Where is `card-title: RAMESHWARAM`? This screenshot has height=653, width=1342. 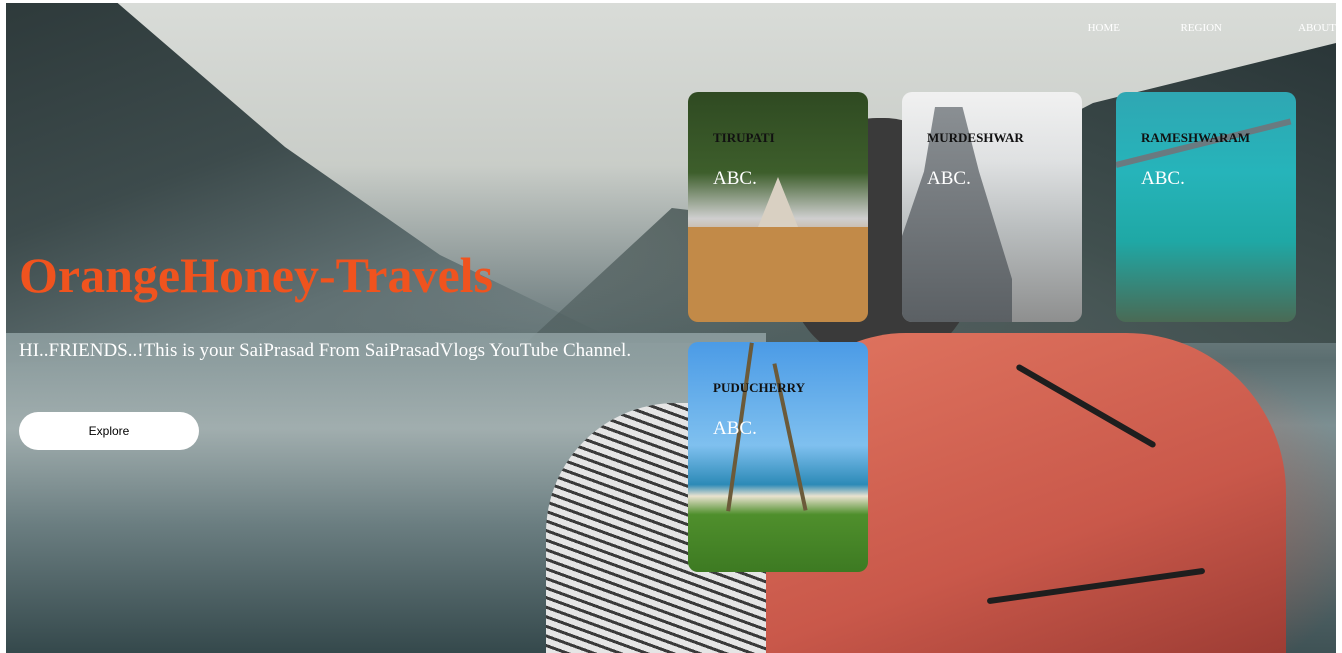
card-title: RAMESHWARAM is located at coordinates (1196, 137).